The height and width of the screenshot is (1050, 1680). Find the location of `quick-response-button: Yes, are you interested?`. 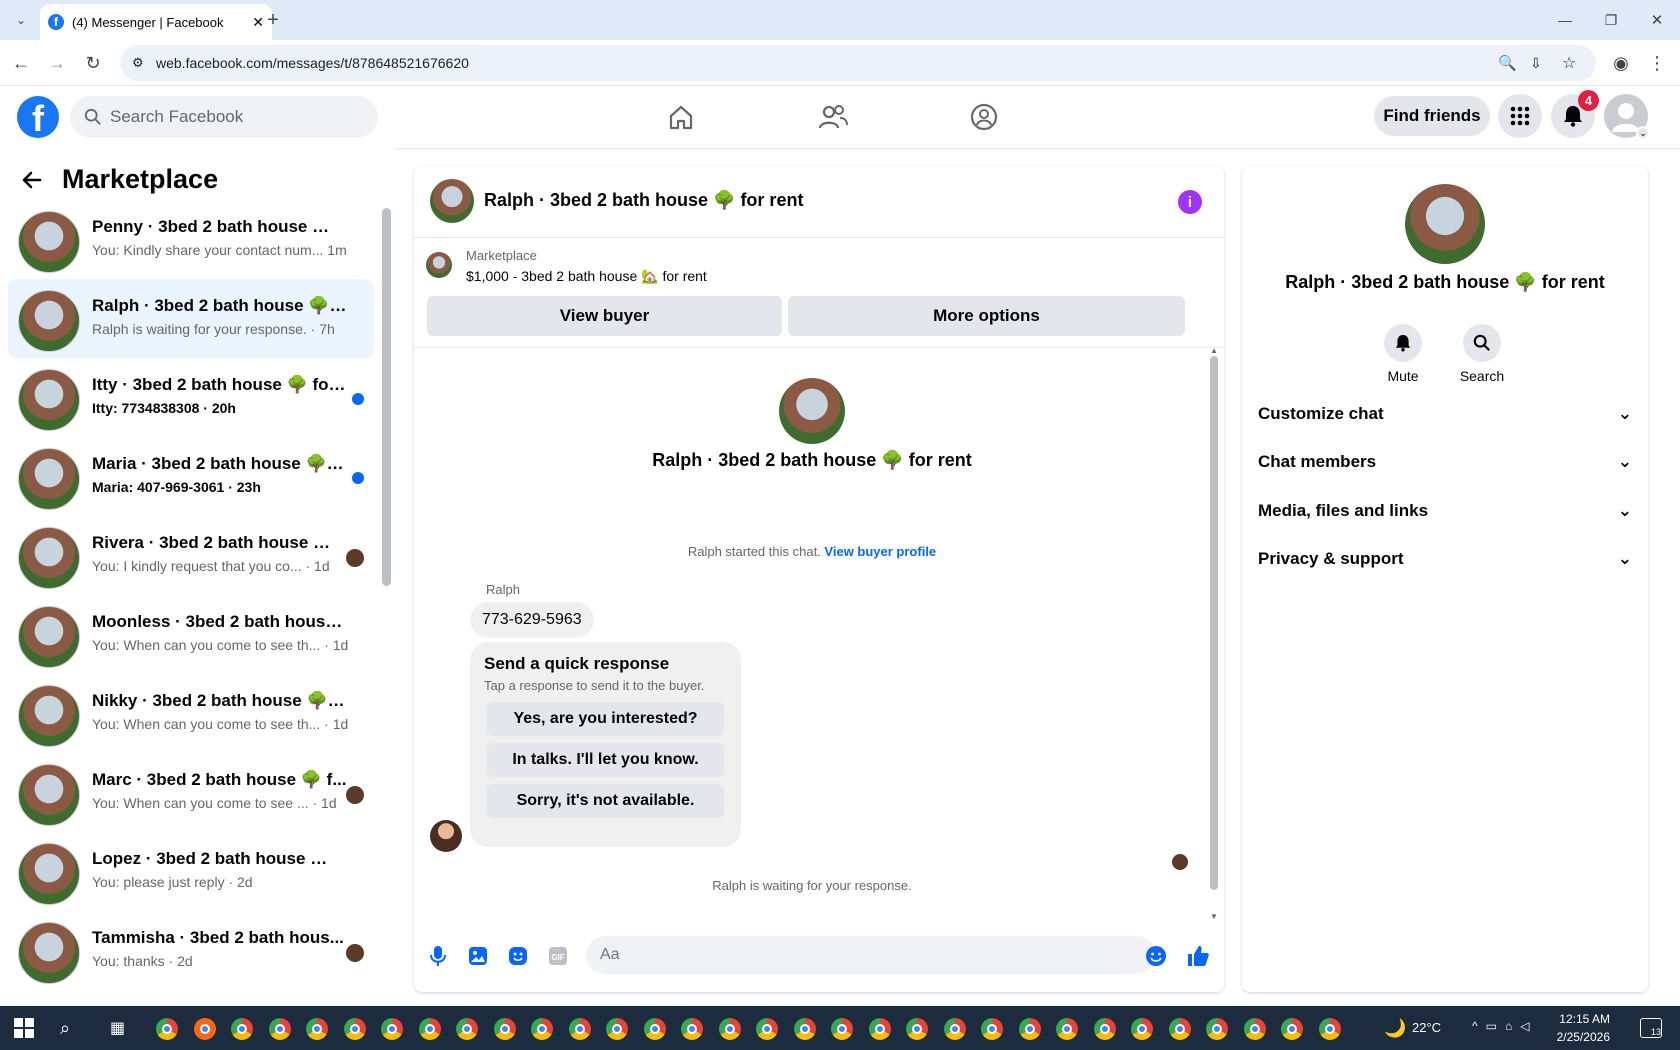

quick-response-button: Yes, are you interested? is located at coordinates (605, 719).